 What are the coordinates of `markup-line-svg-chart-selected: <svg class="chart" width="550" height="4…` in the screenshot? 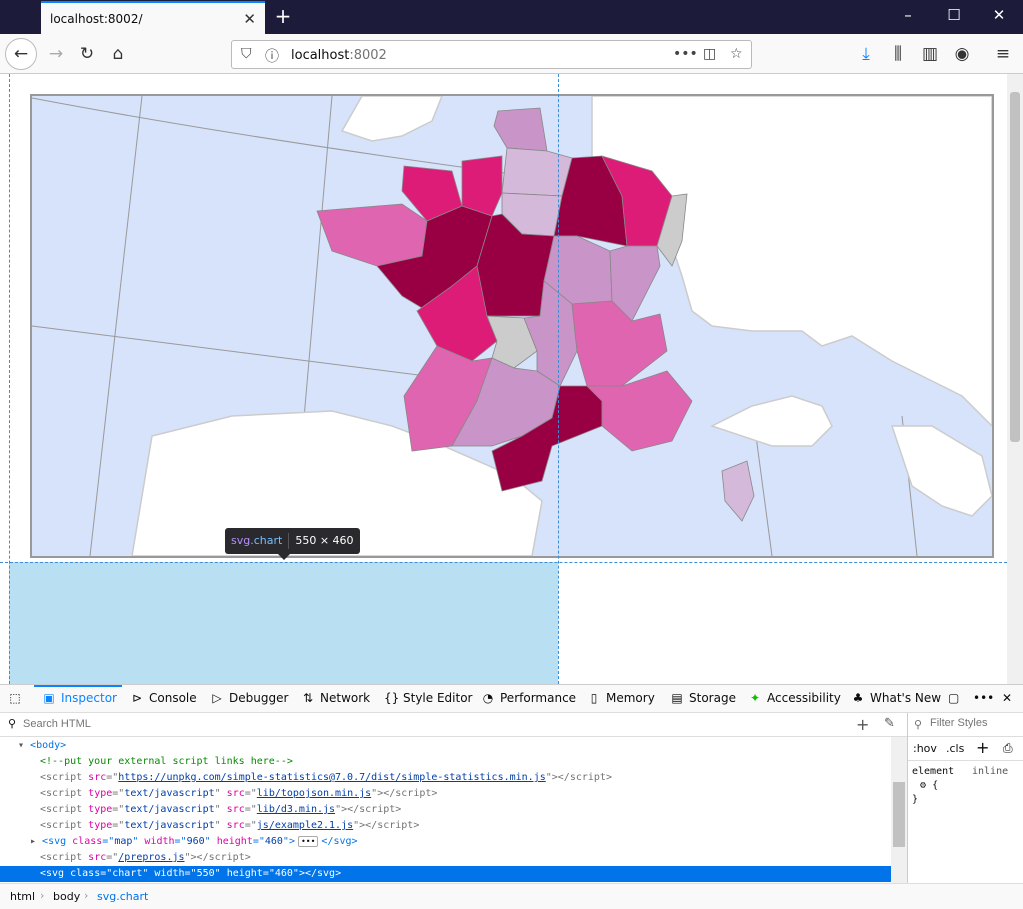 It's located at (445, 874).